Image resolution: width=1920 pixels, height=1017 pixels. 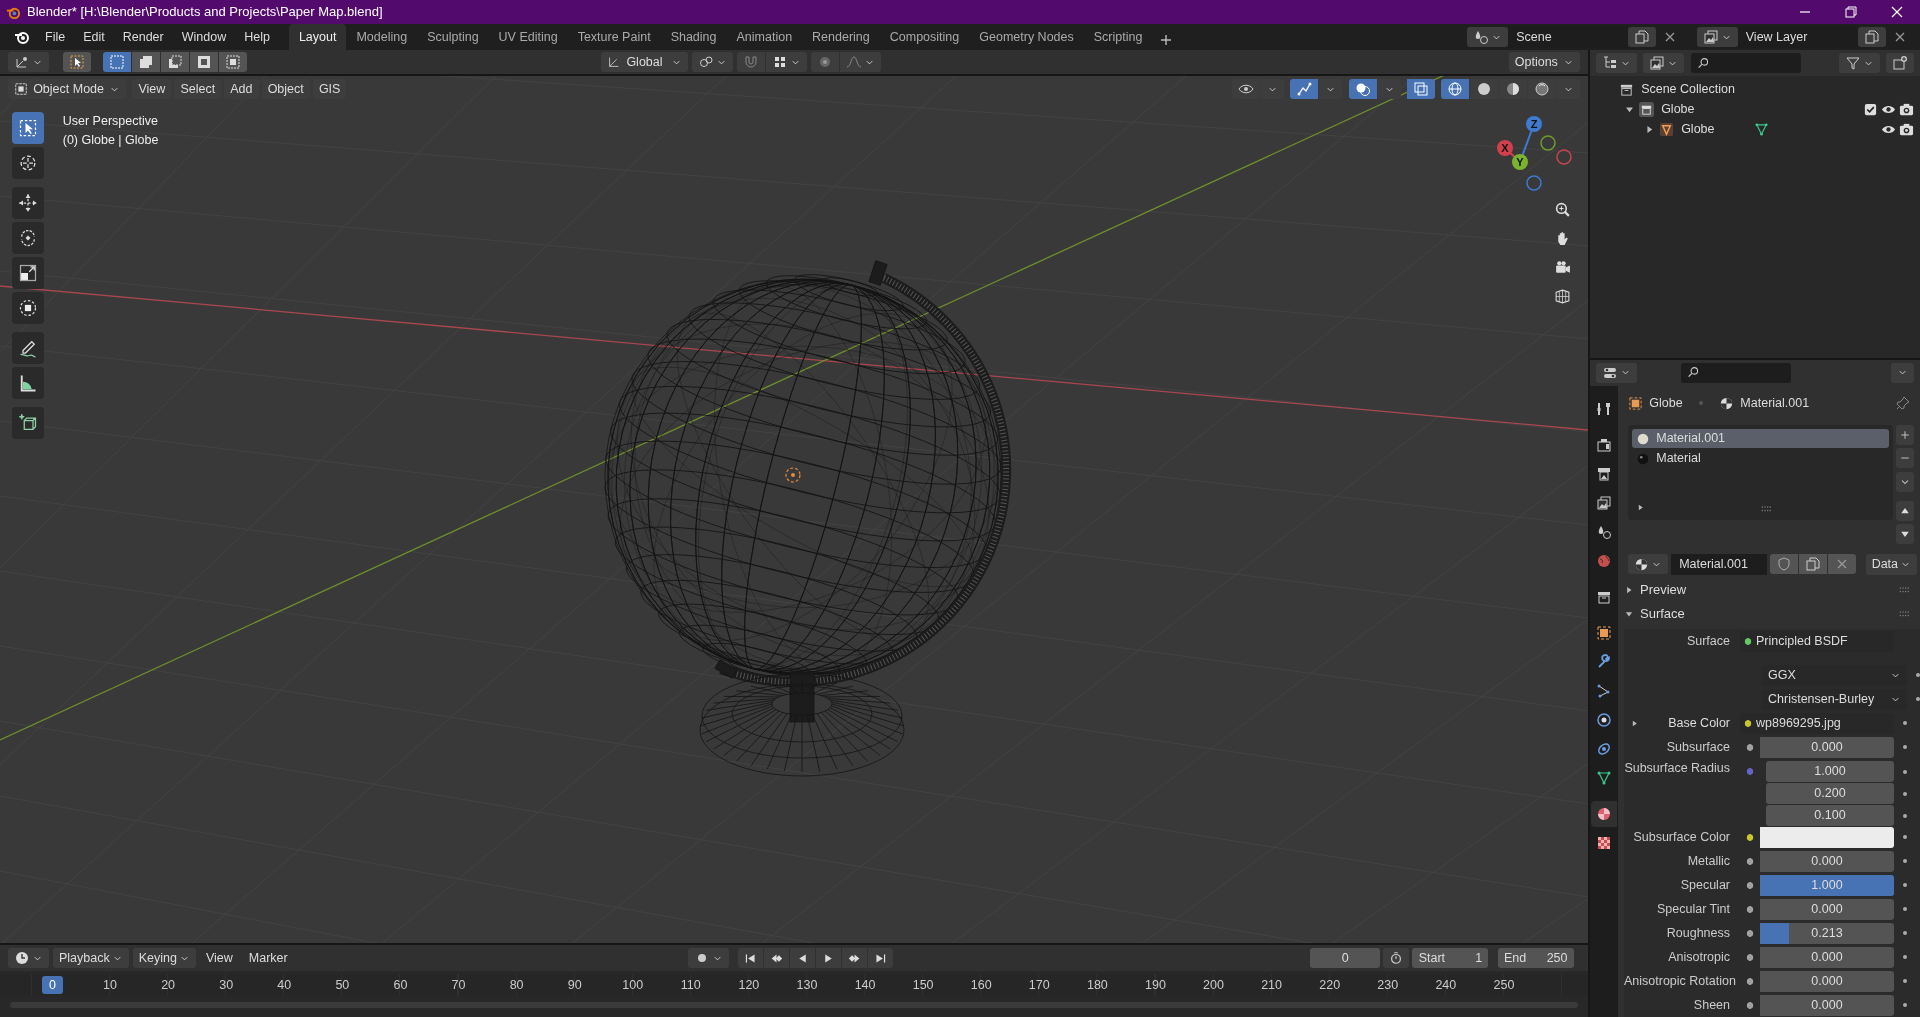 I want to click on field-label: Anisotropic, so click(x=1699, y=957).